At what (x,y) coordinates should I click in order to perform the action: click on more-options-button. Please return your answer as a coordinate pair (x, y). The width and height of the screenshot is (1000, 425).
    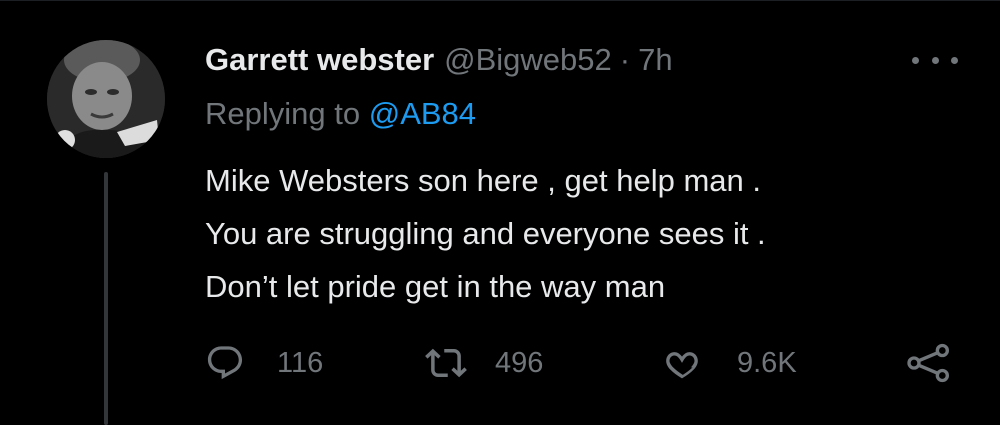
    Looking at the image, I should click on (935, 60).